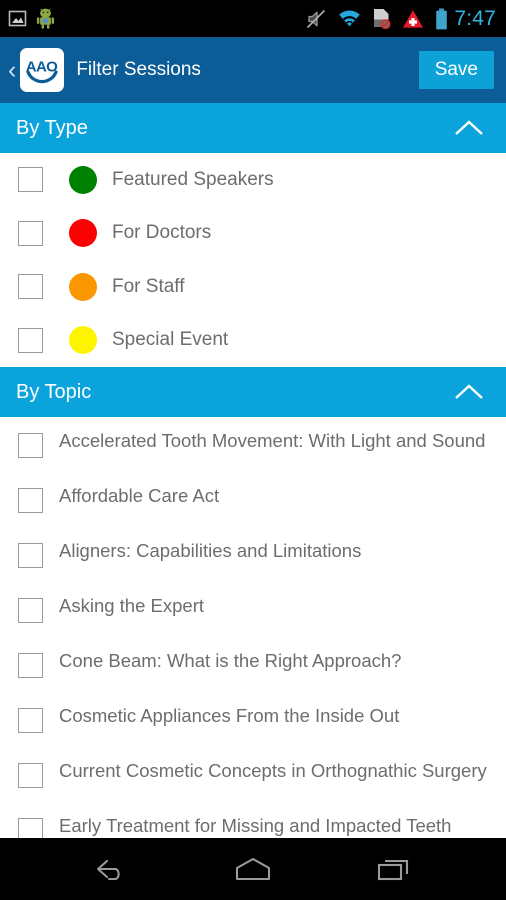 This screenshot has width=506, height=900. Describe the element at coordinates (456, 70) in the screenshot. I see `save-button: Save` at that location.